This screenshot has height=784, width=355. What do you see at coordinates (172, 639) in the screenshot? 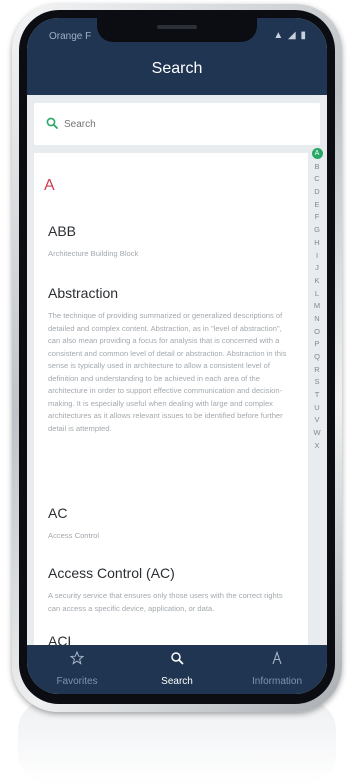
I see `glossary-entry-acl: ACL` at bounding box center [172, 639].